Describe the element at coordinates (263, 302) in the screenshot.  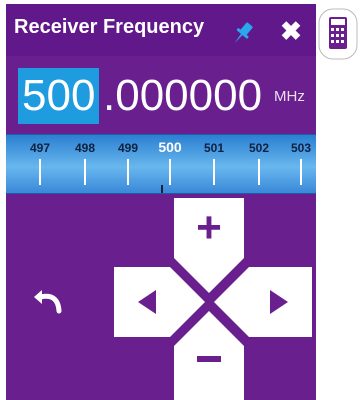
I see `right-button` at that location.